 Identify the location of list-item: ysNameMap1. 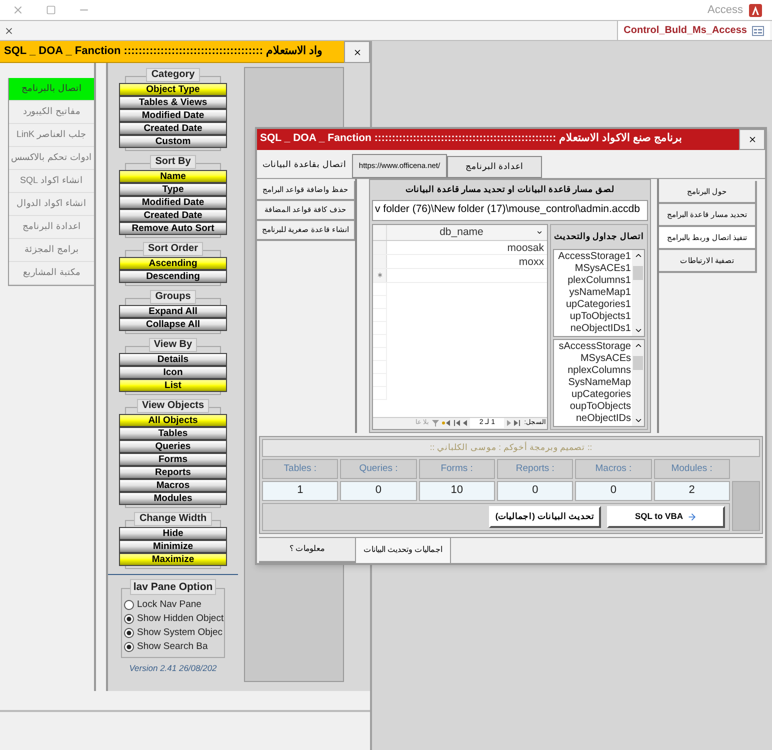
(600, 292).